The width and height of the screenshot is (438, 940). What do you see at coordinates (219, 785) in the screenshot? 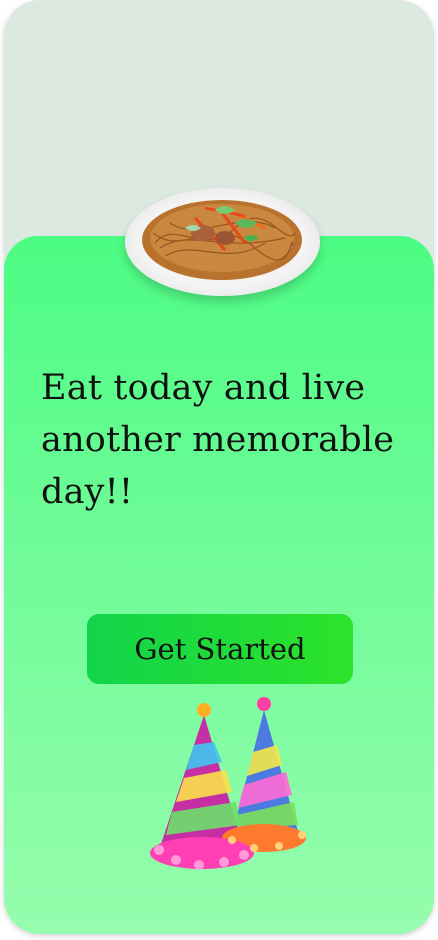
I see `party-hats-image` at bounding box center [219, 785].